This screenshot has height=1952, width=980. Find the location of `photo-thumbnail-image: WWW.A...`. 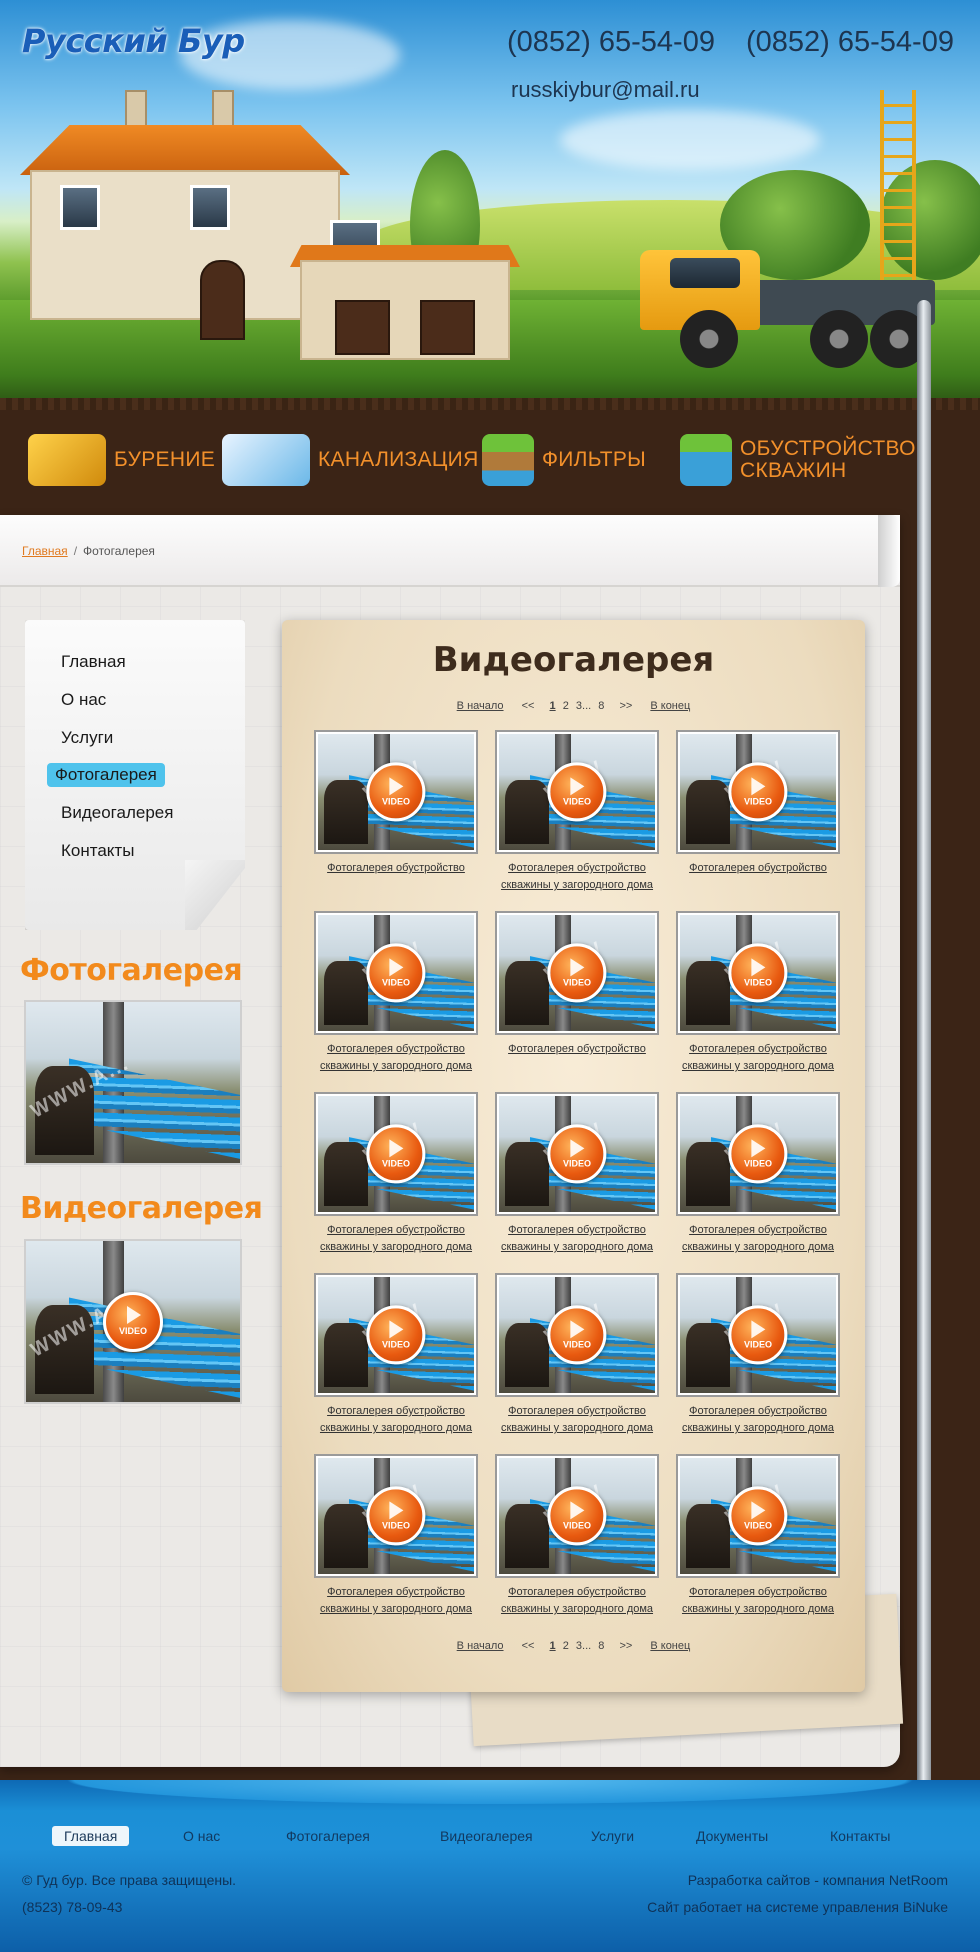

photo-thumbnail-image: WWW.A... is located at coordinates (133, 1082).